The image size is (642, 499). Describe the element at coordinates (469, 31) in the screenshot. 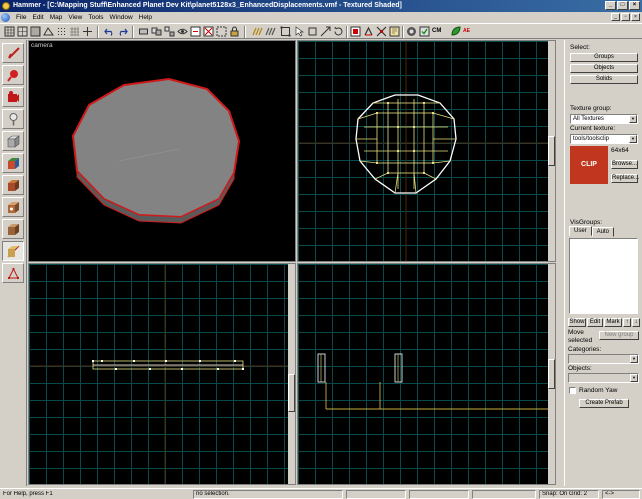

I see `advanced-engine-button: AE` at that location.